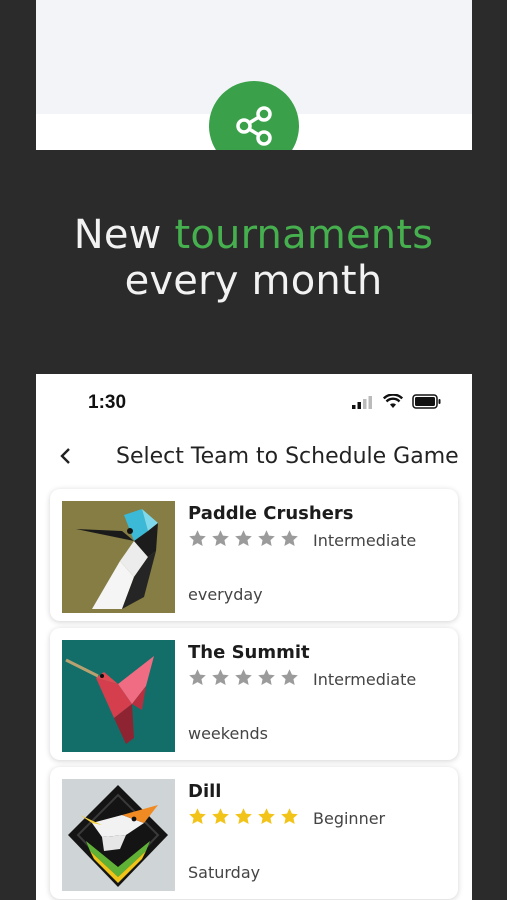 The height and width of the screenshot is (900, 507). What do you see at coordinates (118, 696) in the screenshot?
I see `hummingbird-avatar-icon` at bounding box center [118, 696].